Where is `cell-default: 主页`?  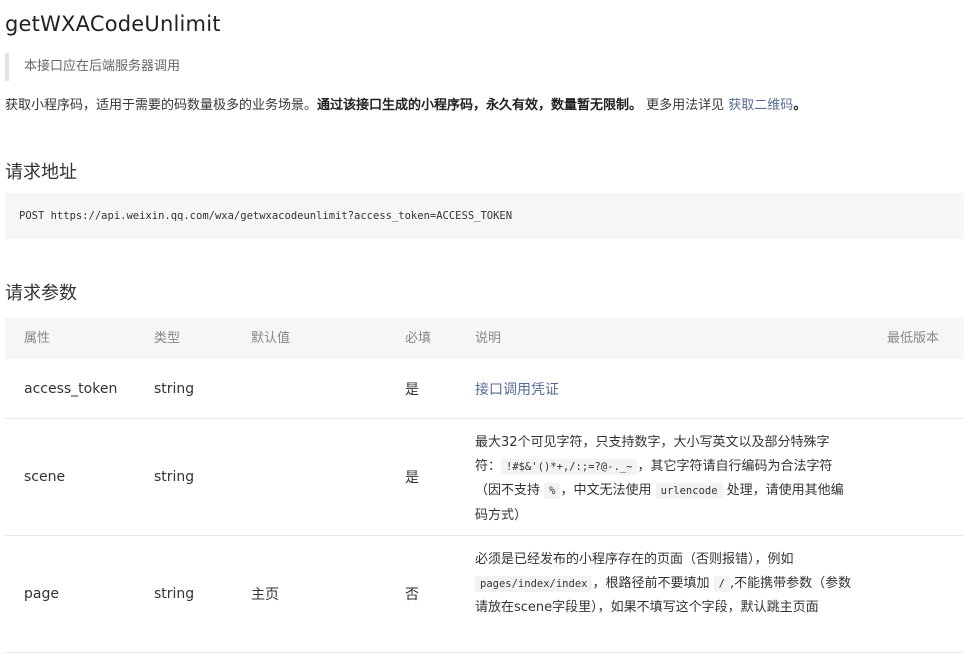
cell-default: 主页 is located at coordinates (265, 595).